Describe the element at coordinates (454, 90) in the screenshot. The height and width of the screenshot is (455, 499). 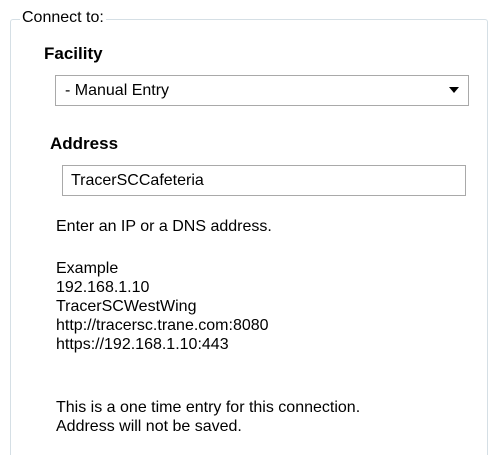
I see `dropdown-arrow-icon` at that location.